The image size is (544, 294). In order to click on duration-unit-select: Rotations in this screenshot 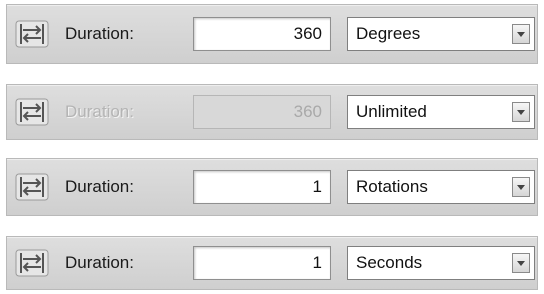, I will do `click(441, 187)`.